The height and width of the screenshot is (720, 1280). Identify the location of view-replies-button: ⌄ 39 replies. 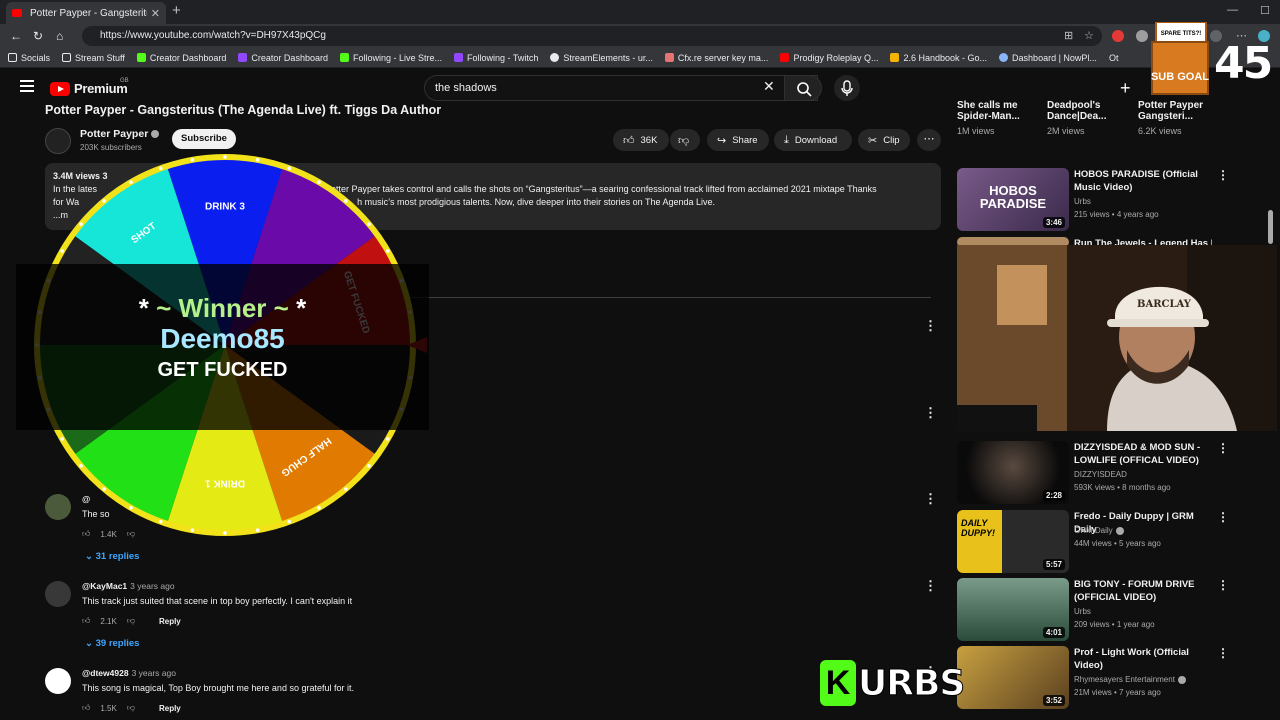
(112, 643).